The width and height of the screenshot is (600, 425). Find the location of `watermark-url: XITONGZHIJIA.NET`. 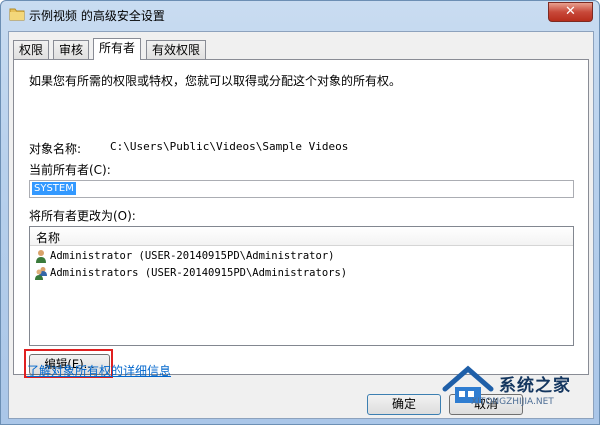

watermark-url: XITONGZHIJIA.NET is located at coordinates (512, 402).